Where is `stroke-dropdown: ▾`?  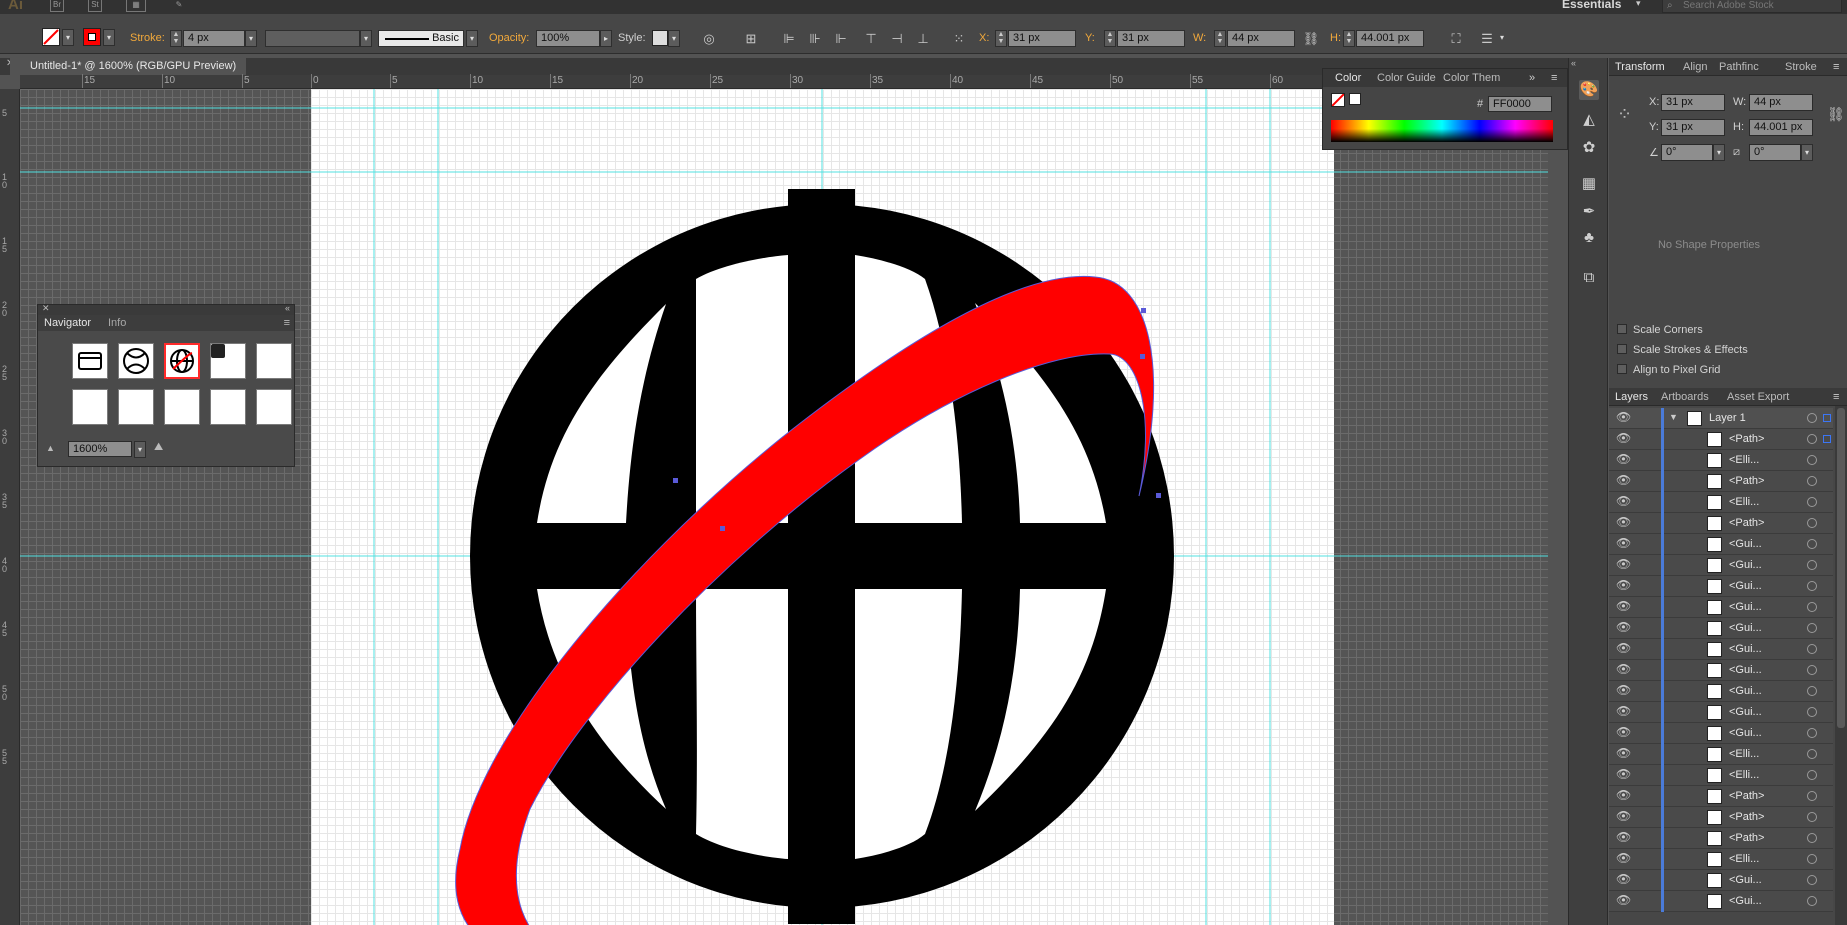 stroke-dropdown: ▾ is located at coordinates (109, 37).